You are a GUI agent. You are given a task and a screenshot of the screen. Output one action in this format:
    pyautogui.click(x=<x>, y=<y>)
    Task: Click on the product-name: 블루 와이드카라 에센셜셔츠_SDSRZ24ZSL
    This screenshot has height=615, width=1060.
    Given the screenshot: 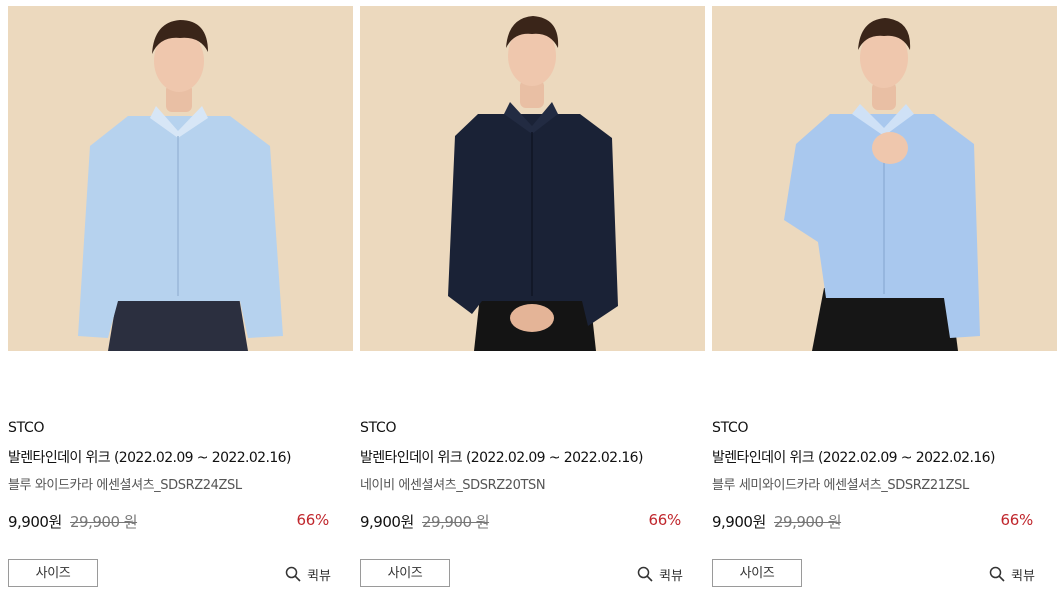 What is the action you would take?
    pyautogui.click(x=125, y=483)
    